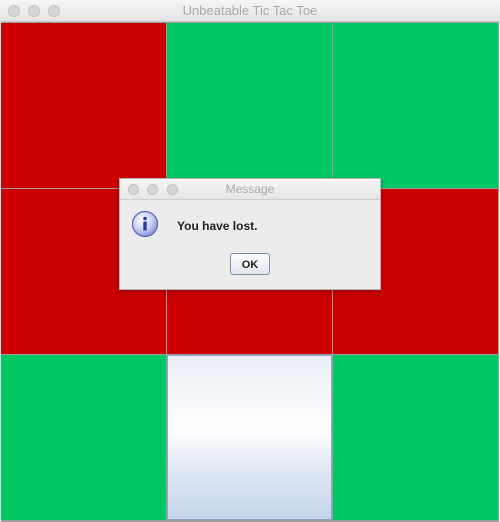  What do you see at coordinates (217, 226) in the screenshot?
I see `dialog-message: You have lost.` at bounding box center [217, 226].